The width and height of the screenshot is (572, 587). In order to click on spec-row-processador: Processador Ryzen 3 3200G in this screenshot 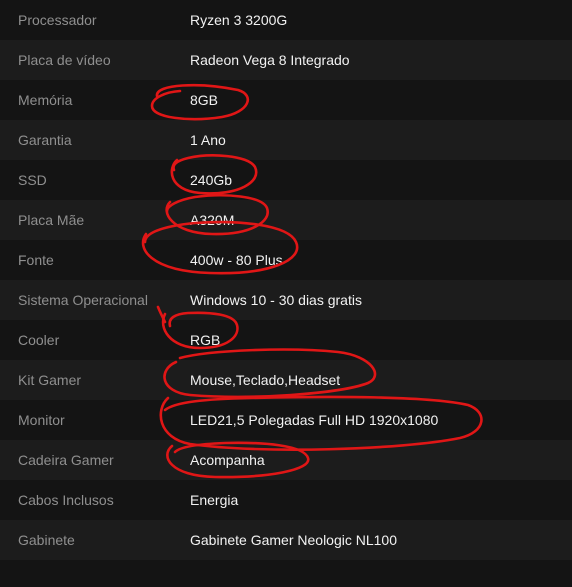, I will do `click(286, 20)`.